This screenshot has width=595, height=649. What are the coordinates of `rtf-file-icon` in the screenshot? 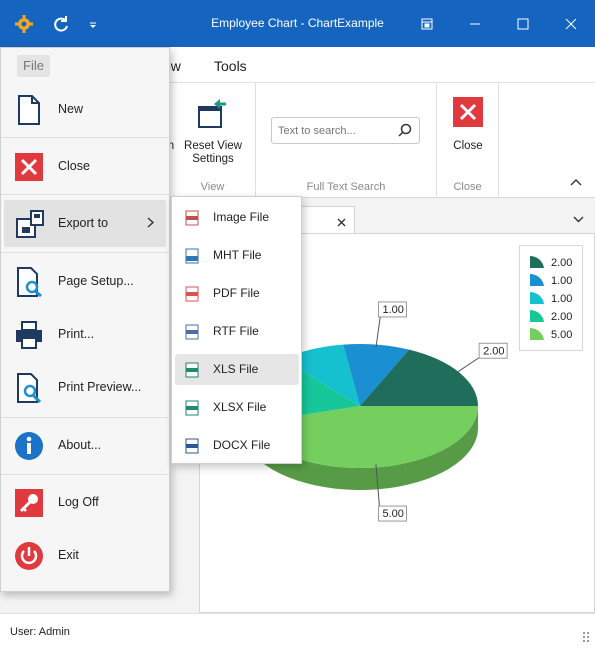 It's located at (192, 332).